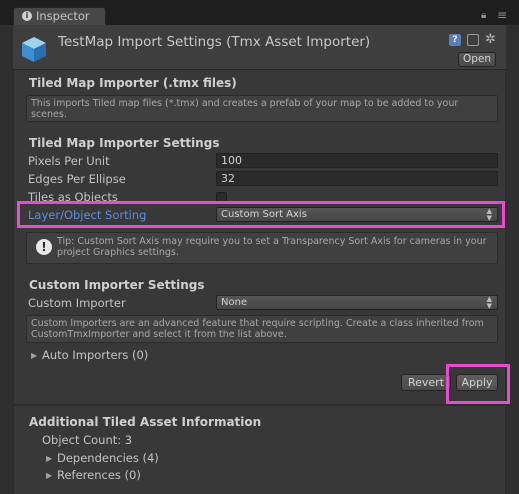  I want to click on auto-importers-foldout: Auto Importers (0), so click(95, 355).